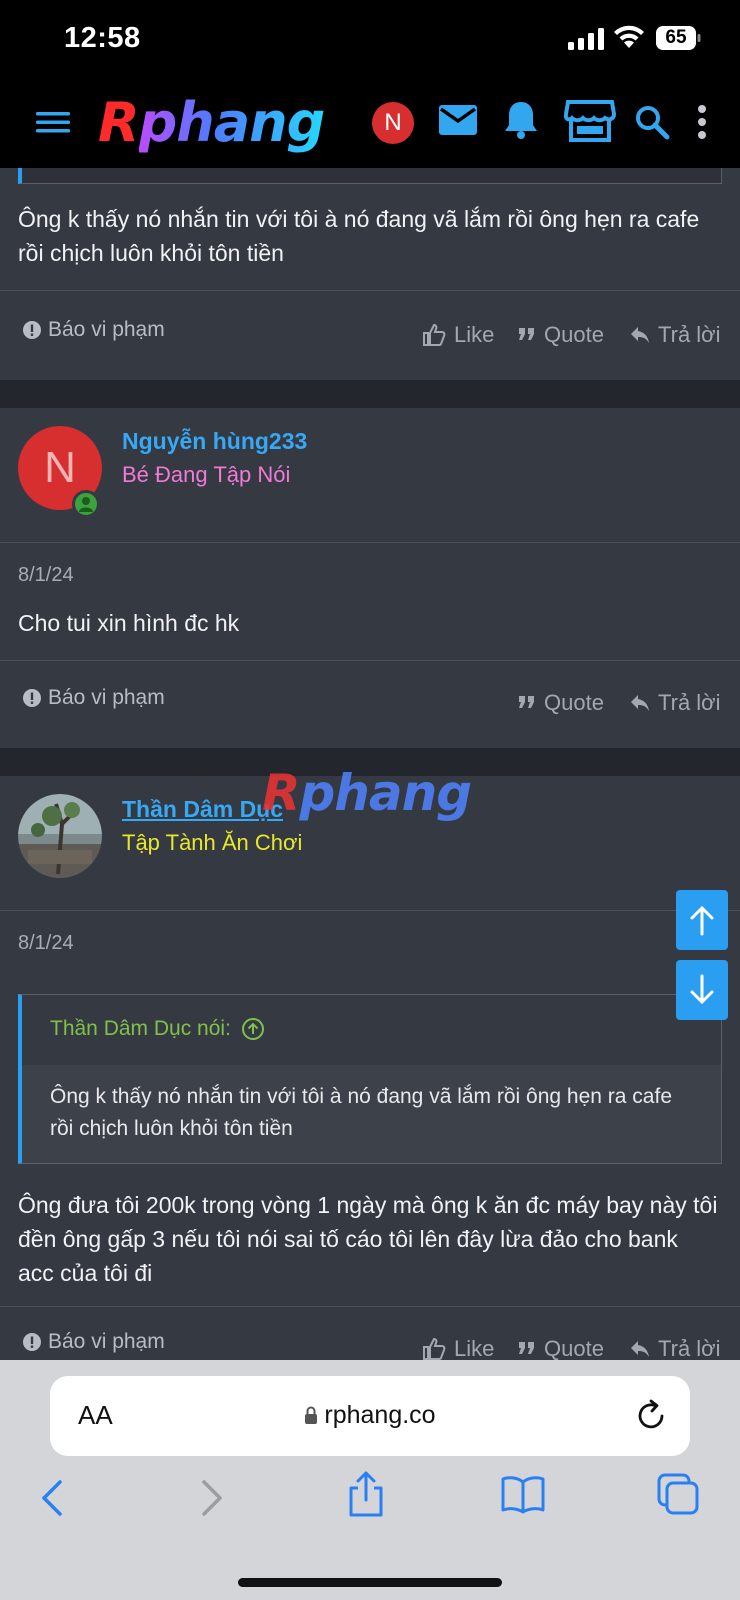  What do you see at coordinates (523, 1494) in the screenshot?
I see `bookmarks-icon` at bounding box center [523, 1494].